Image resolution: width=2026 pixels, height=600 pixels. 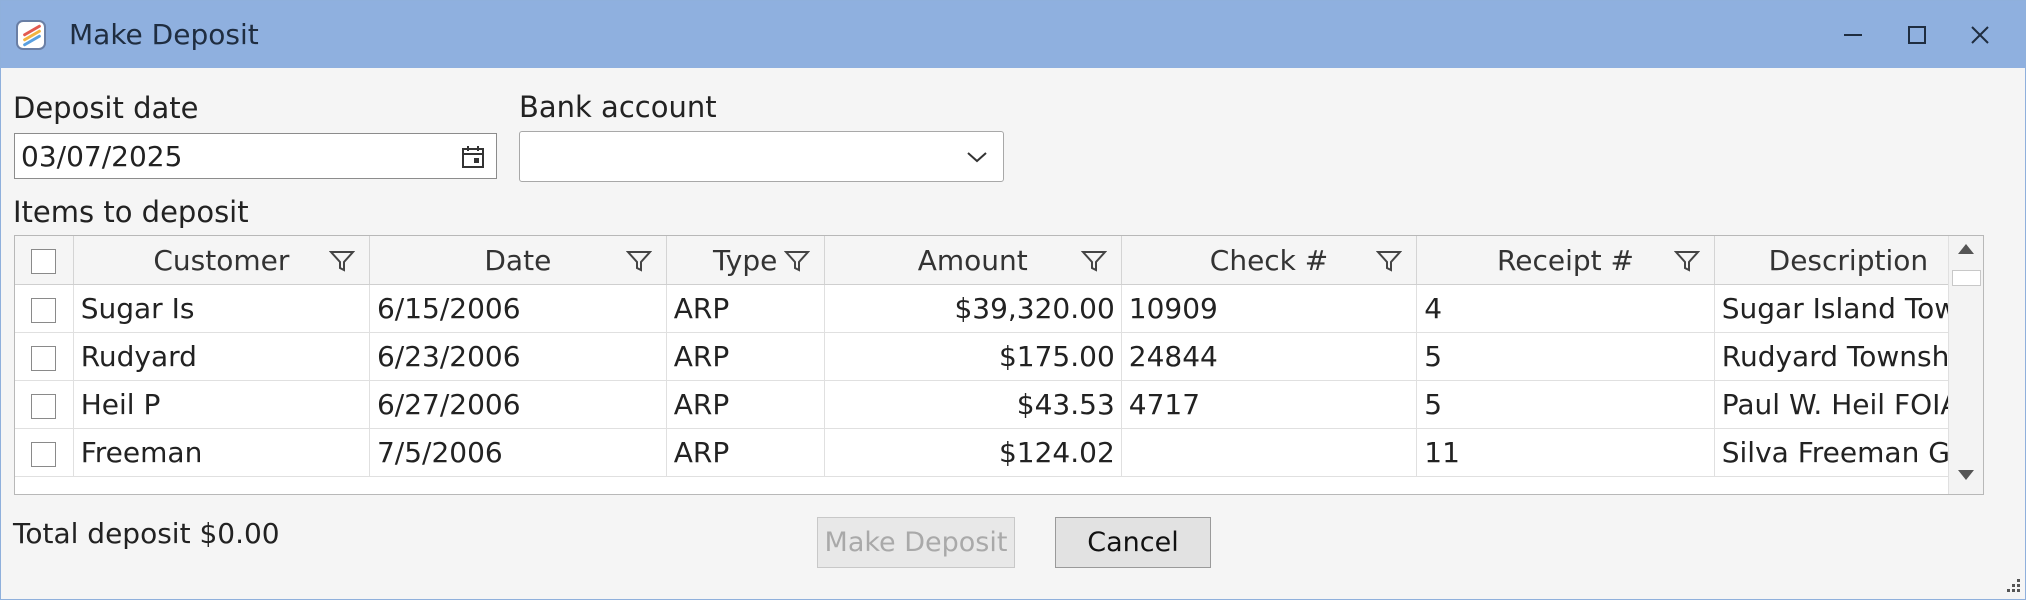 What do you see at coordinates (518, 260) in the screenshot?
I see `column-header-date: Date` at bounding box center [518, 260].